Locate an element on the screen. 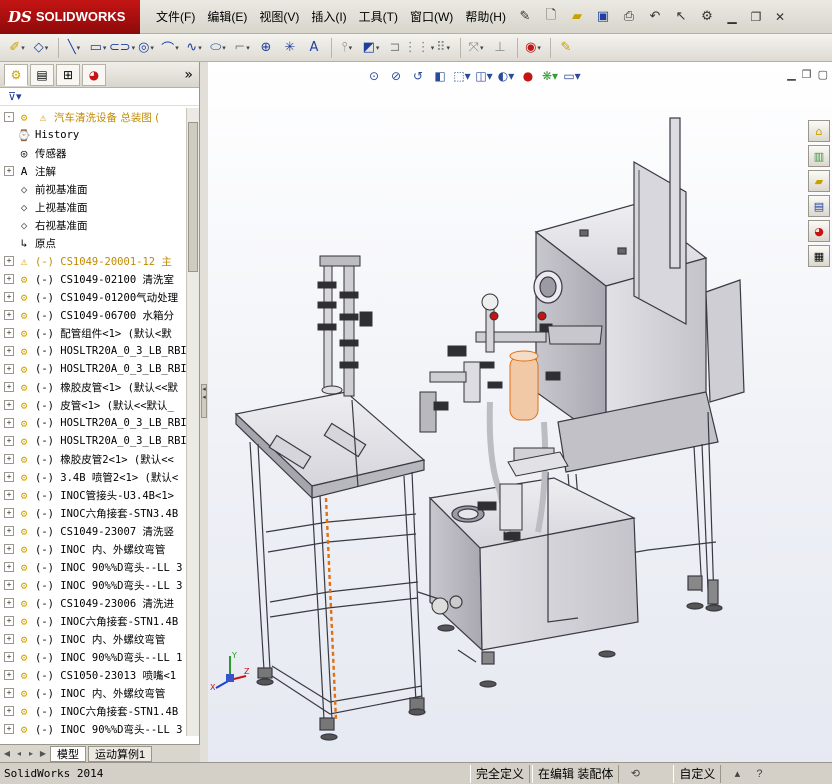  slot-icon: ⊂⊃ ▾ is located at coordinates (122, 48).